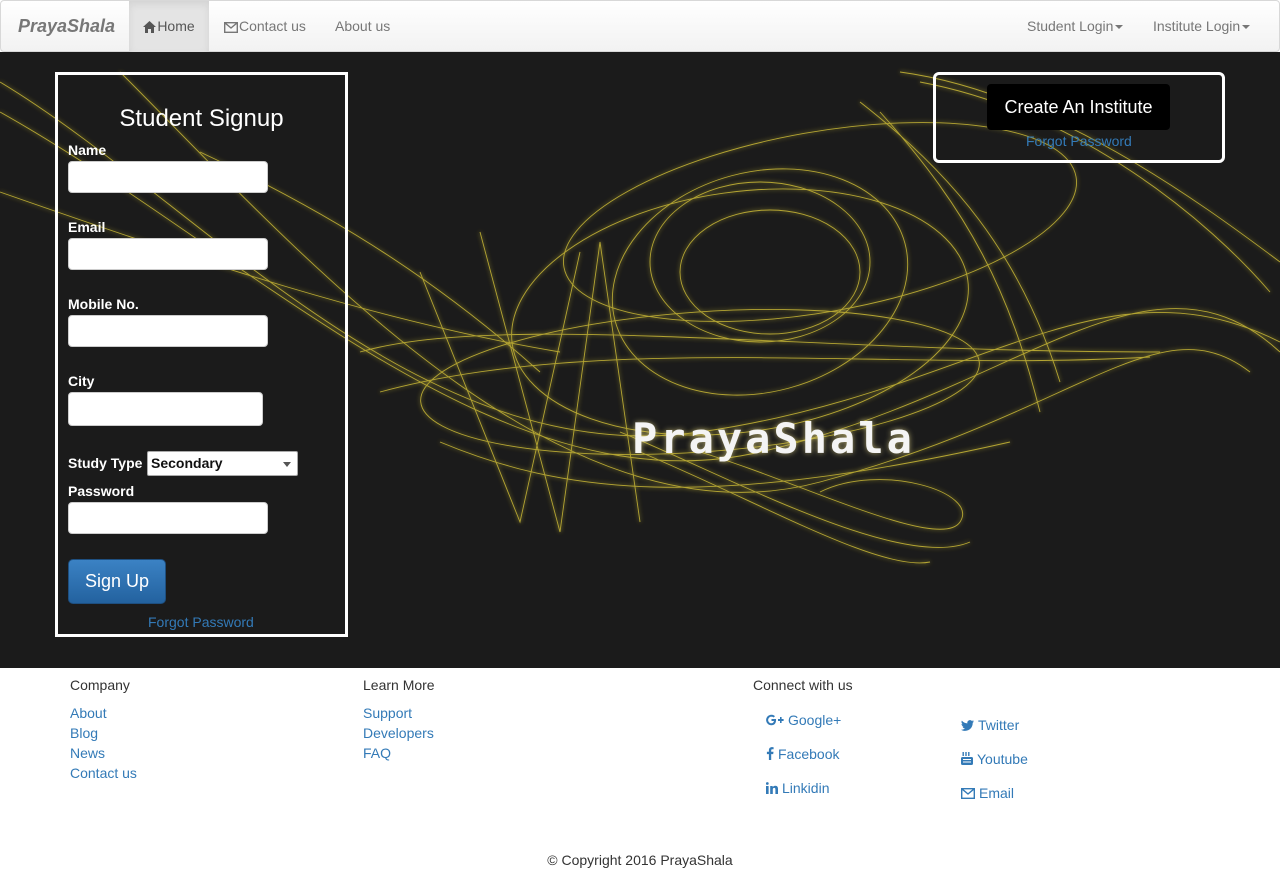 Image resolution: width=1280 pixels, height=880 pixels. I want to click on nav-student-login-label: Student Login, so click(1070, 26).